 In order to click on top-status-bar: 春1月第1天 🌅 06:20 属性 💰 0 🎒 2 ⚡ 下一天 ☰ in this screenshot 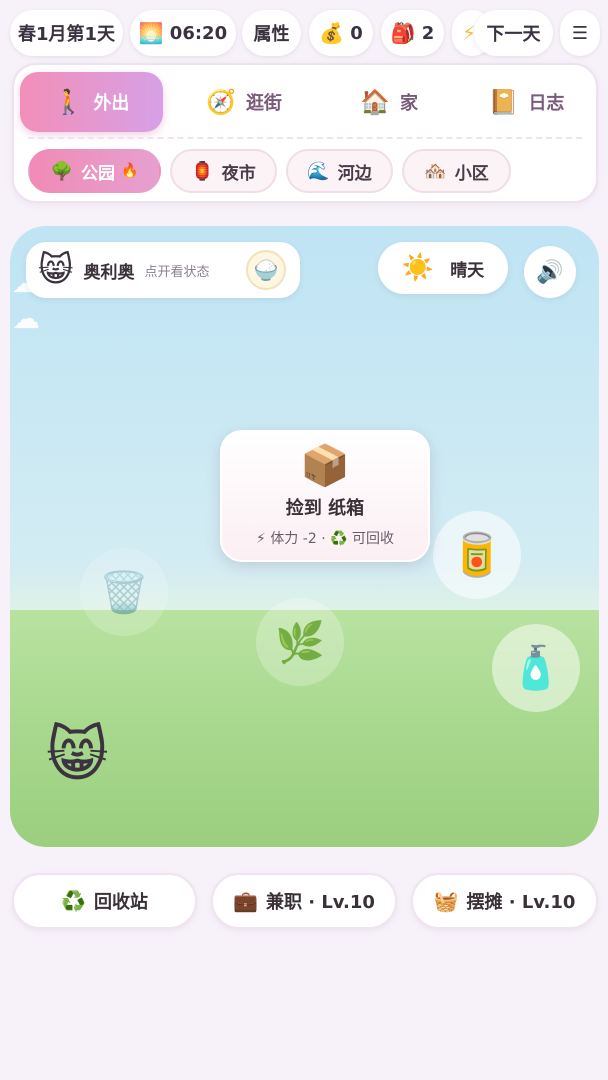, I will do `click(304, 33)`.